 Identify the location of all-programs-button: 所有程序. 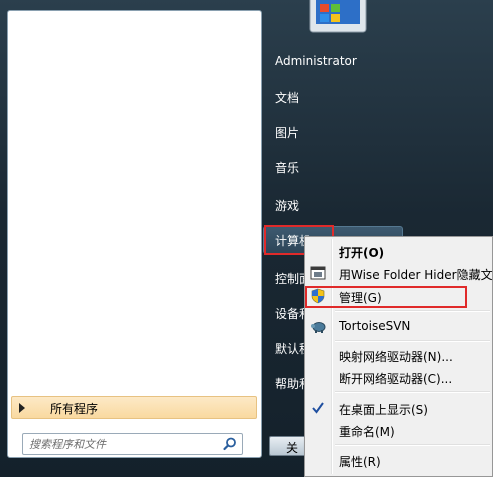
(134, 407).